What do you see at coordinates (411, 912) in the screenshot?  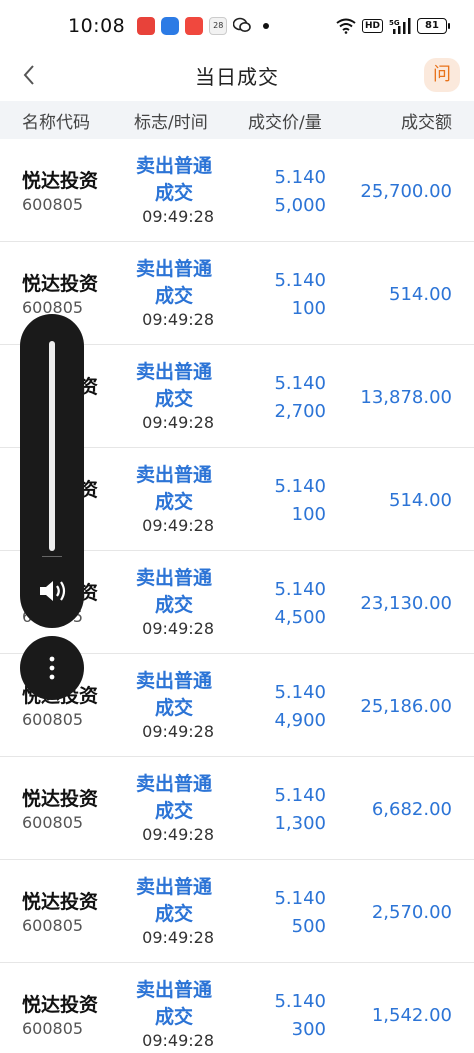 I see `trade-amount: 2,570.00` at bounding box center [411, 912].